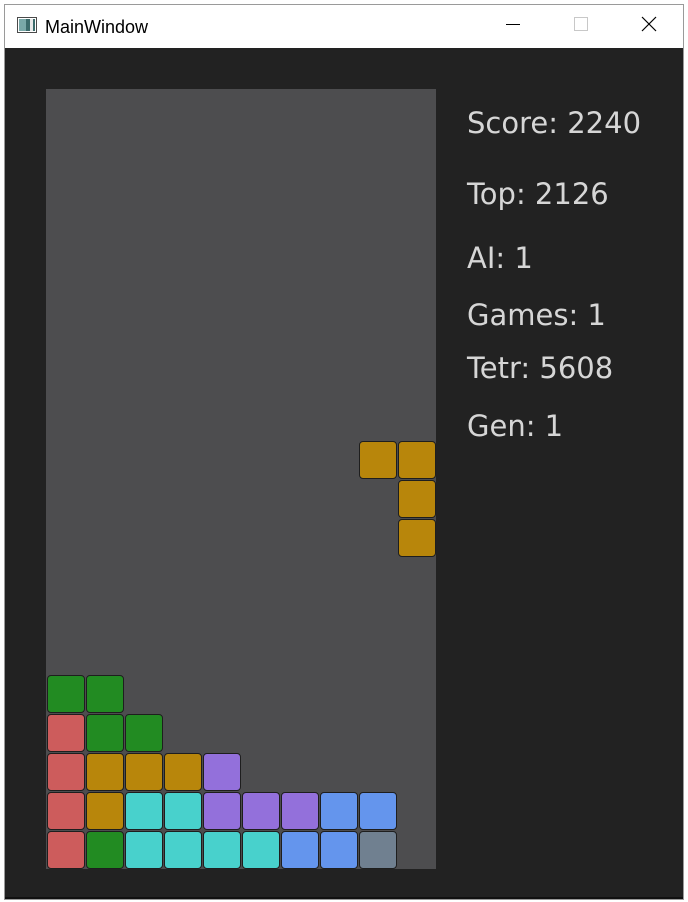  What do you see at coordinates (97, 27) in the screenshot?
I see `window-title: MainWindow` at bounding box center [97, 27].